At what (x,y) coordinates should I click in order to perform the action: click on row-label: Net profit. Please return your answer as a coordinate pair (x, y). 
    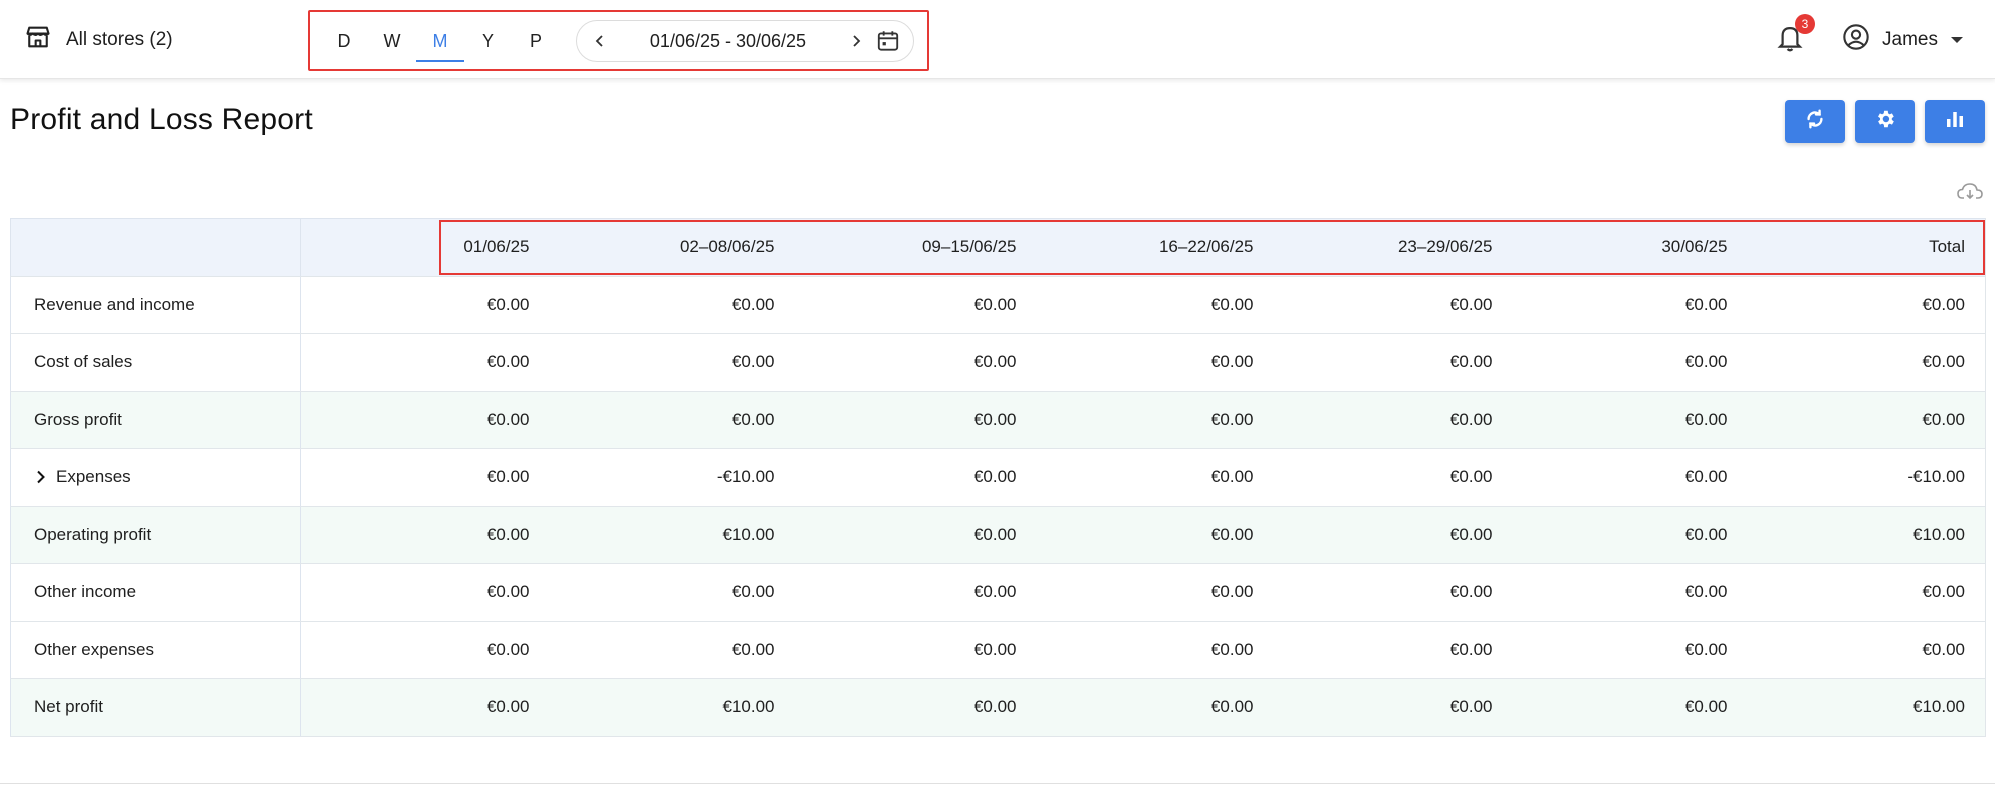
    Looking at the image, I should click on (68, 707).